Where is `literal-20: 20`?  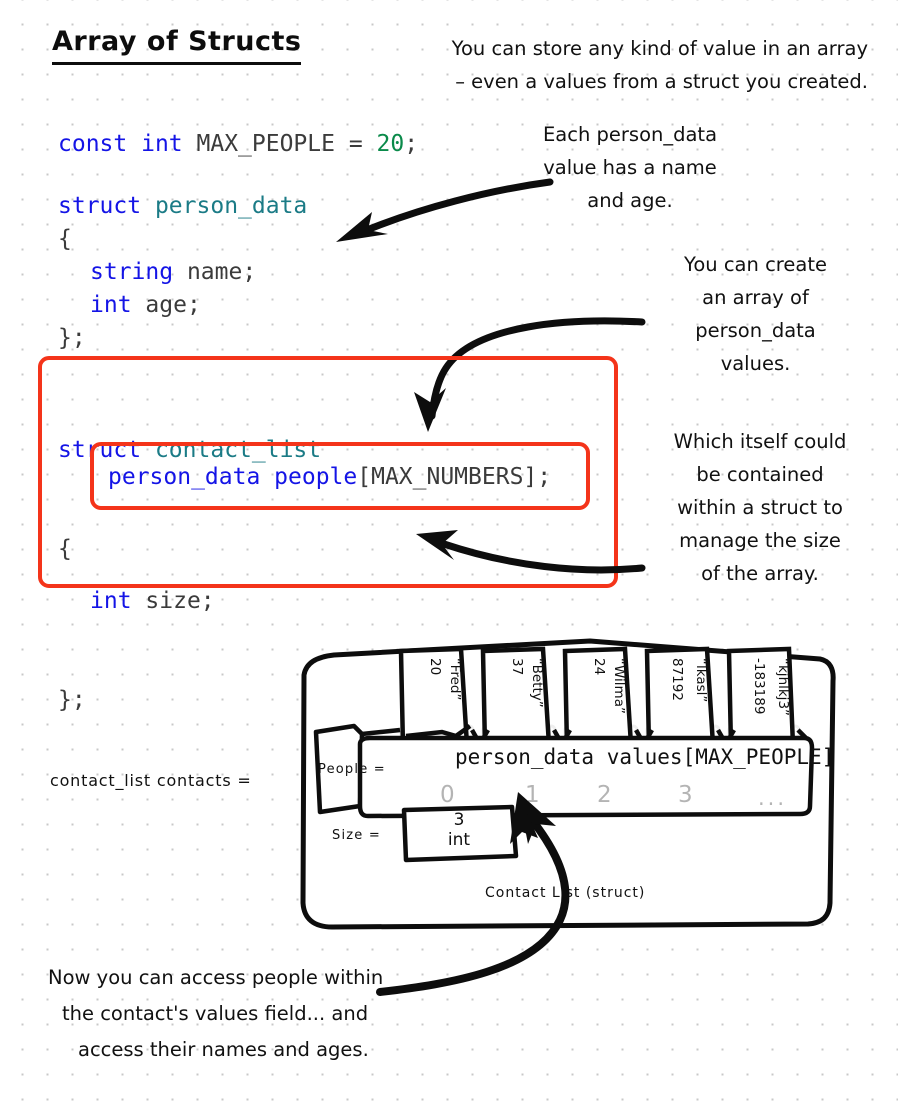 literal-20: 20 is located at coordinates (390, 144).